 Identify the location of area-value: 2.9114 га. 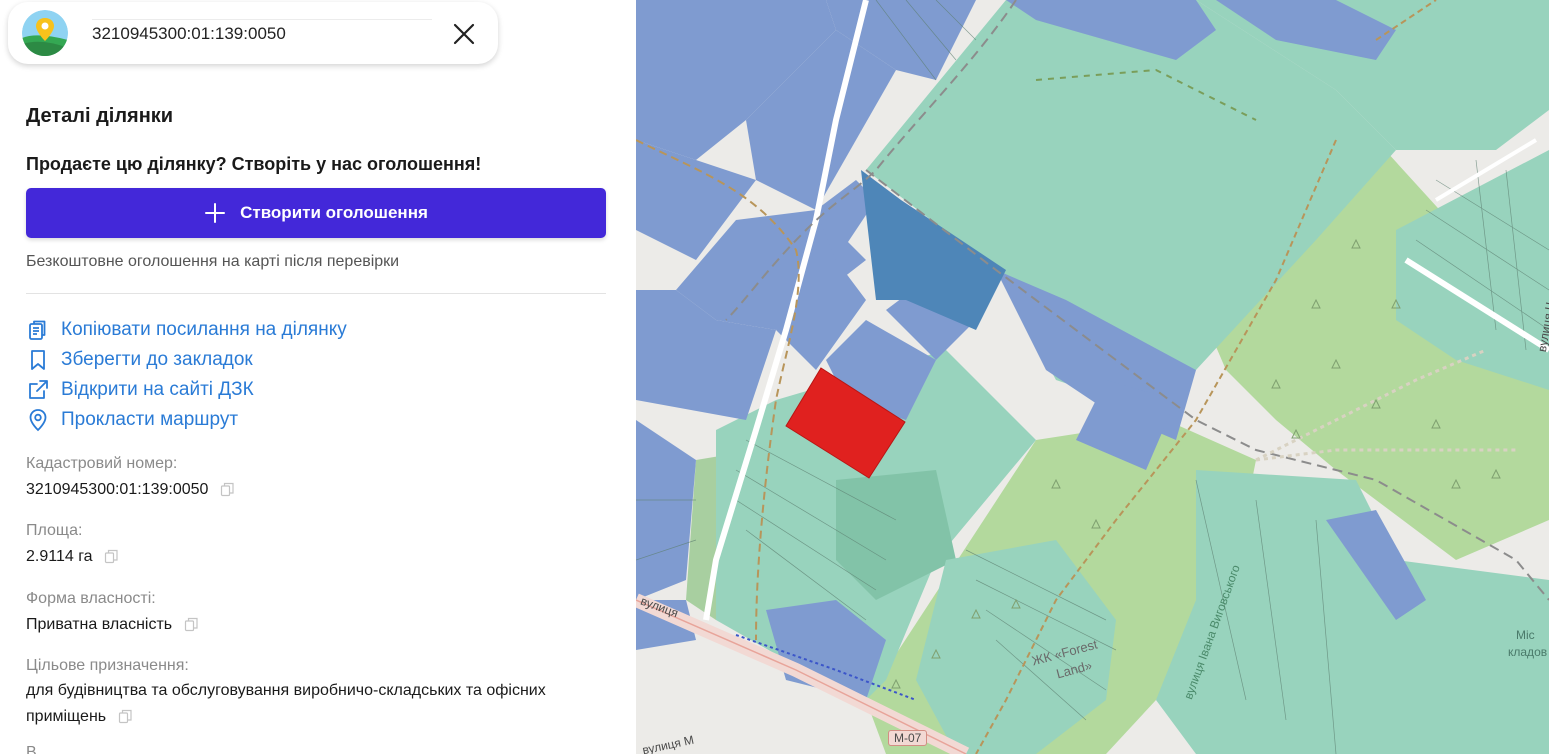
(59, 556).